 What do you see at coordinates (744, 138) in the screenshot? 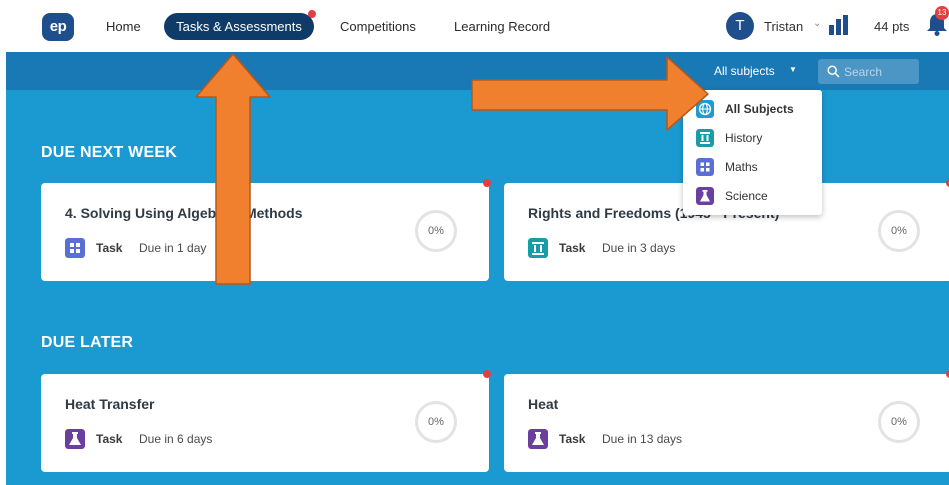
I see `dropdown-item-label: History` at bounding box center [744, 138].